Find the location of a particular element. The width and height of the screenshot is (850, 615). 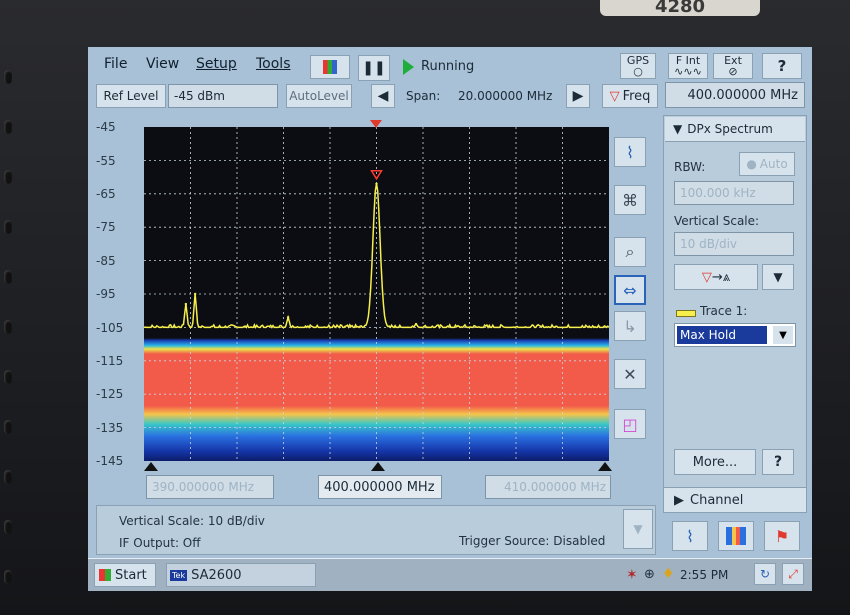

span-increase-button: ▶ is located at coordinates (578, 96).